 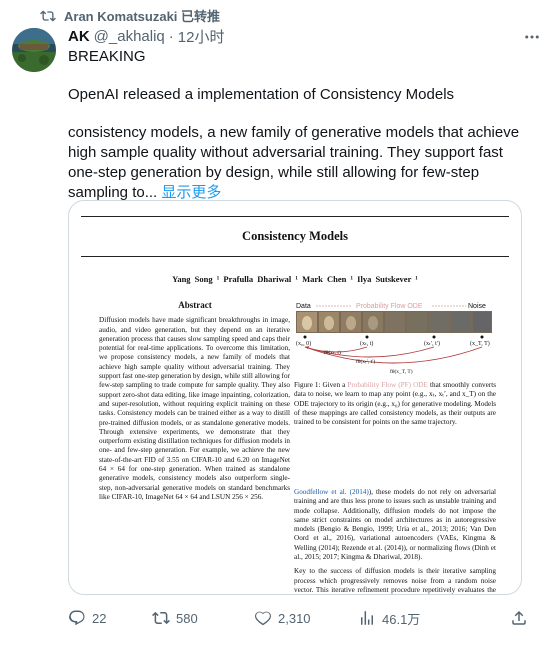 What do you see at coordinates (365, 361) in the screenshot?
I see `fig-arrow-2-label: fθ(xₜ′, t′)` at bounding box center [365, 361].